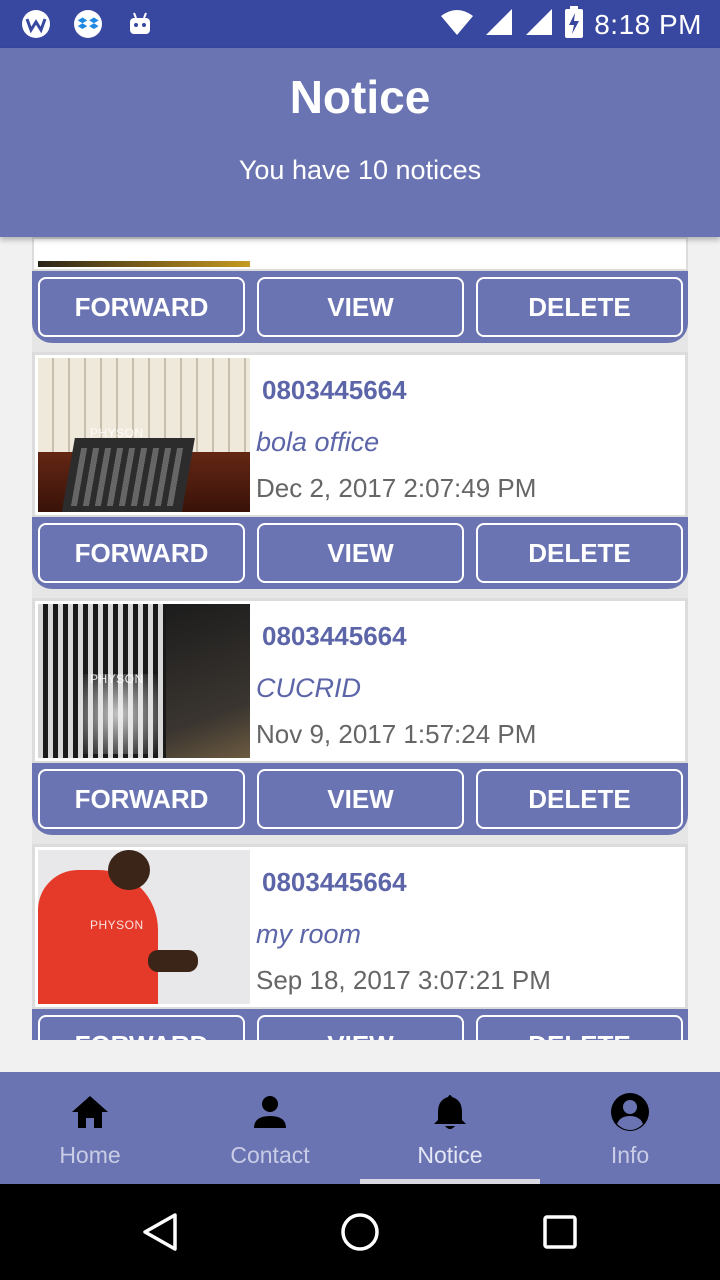 The width and height of the screenshot is (720, 1280). Describe the element at coordinates (457, 24) in the screenshot. I see `wifi-icon` at that location.